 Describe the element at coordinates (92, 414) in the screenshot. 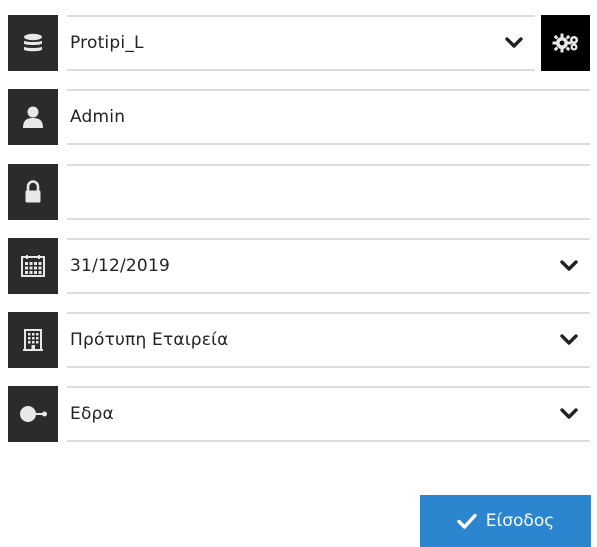

I see `branch-value: Εδρα` at that location.